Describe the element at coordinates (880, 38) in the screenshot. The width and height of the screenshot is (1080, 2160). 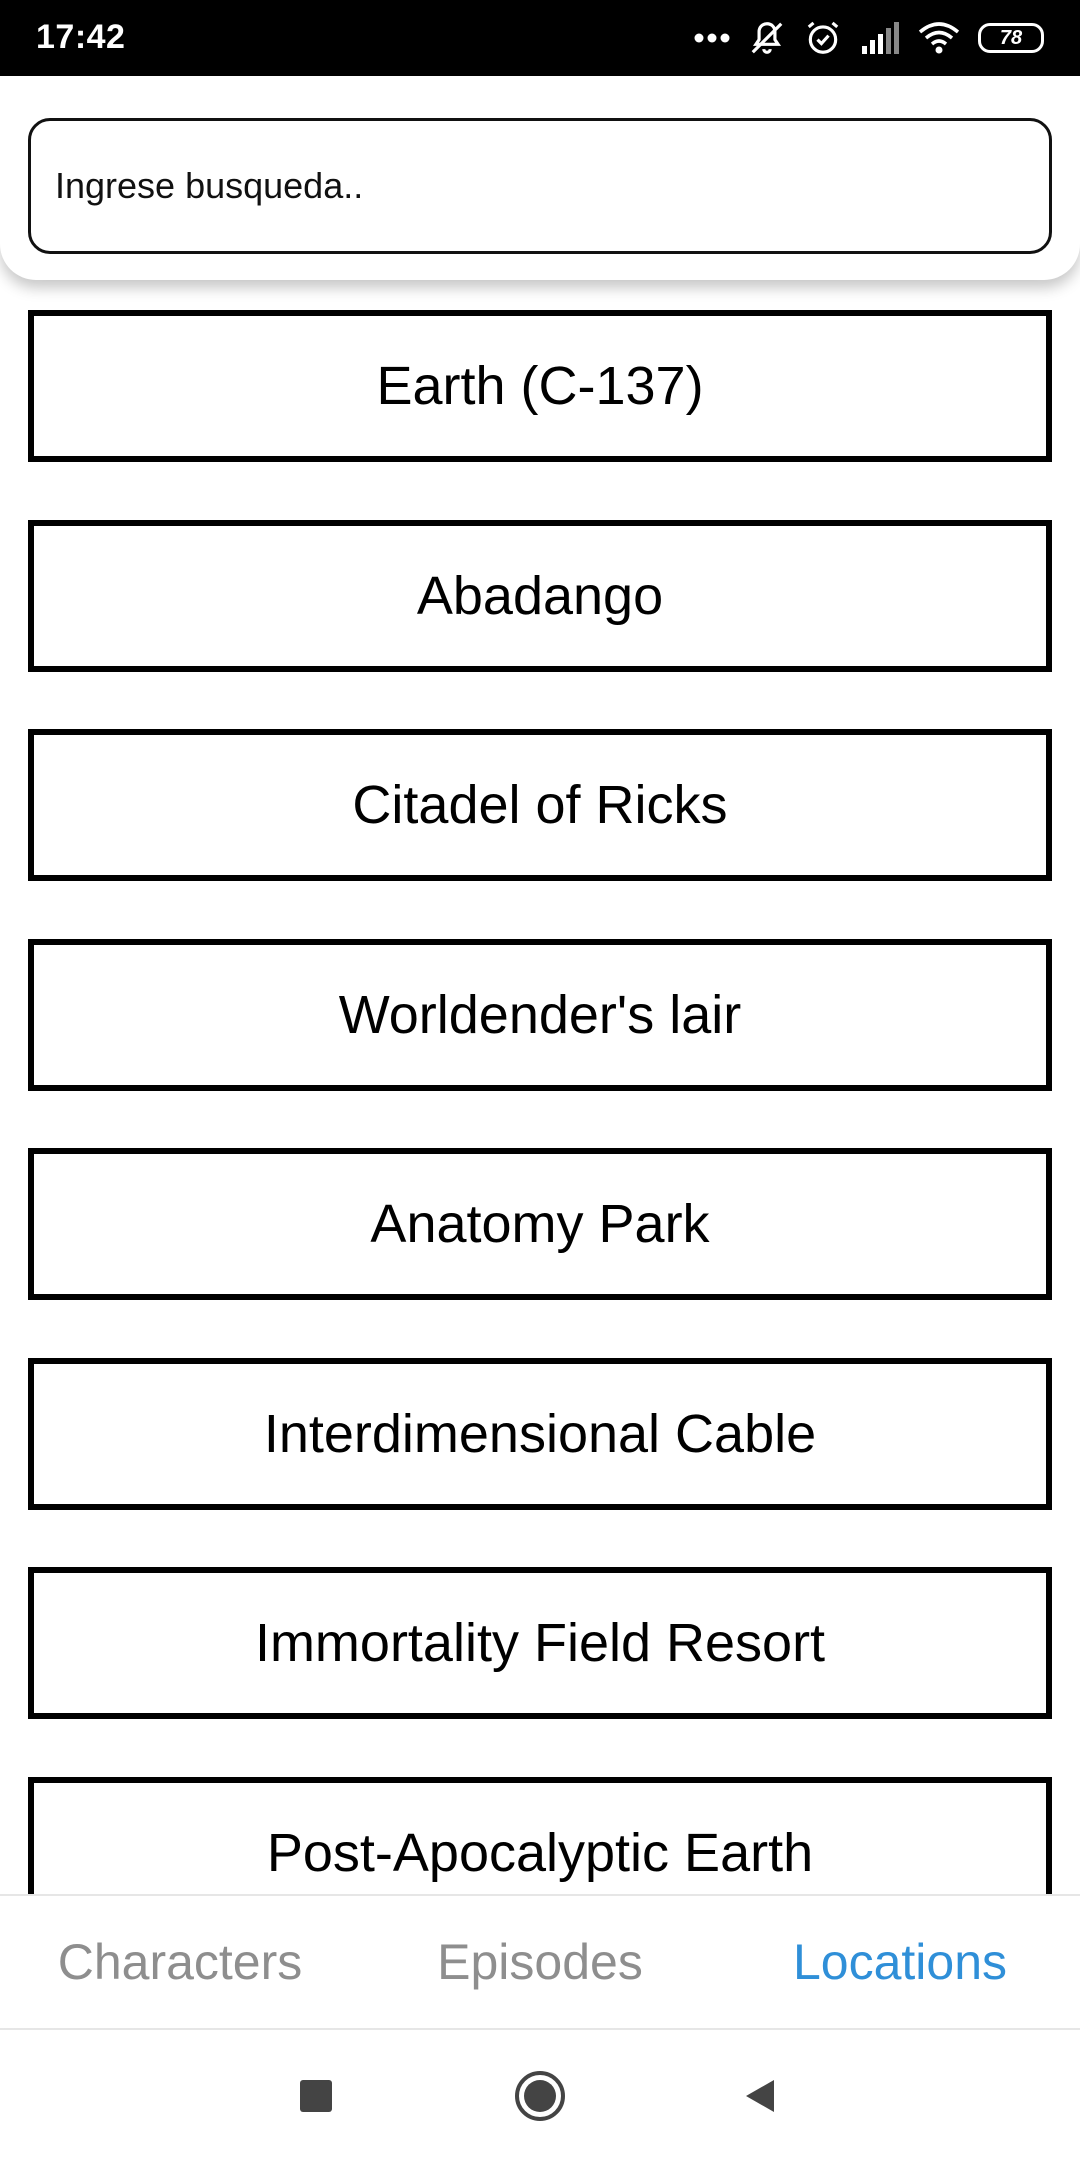
I see `signal-icon` at that location.